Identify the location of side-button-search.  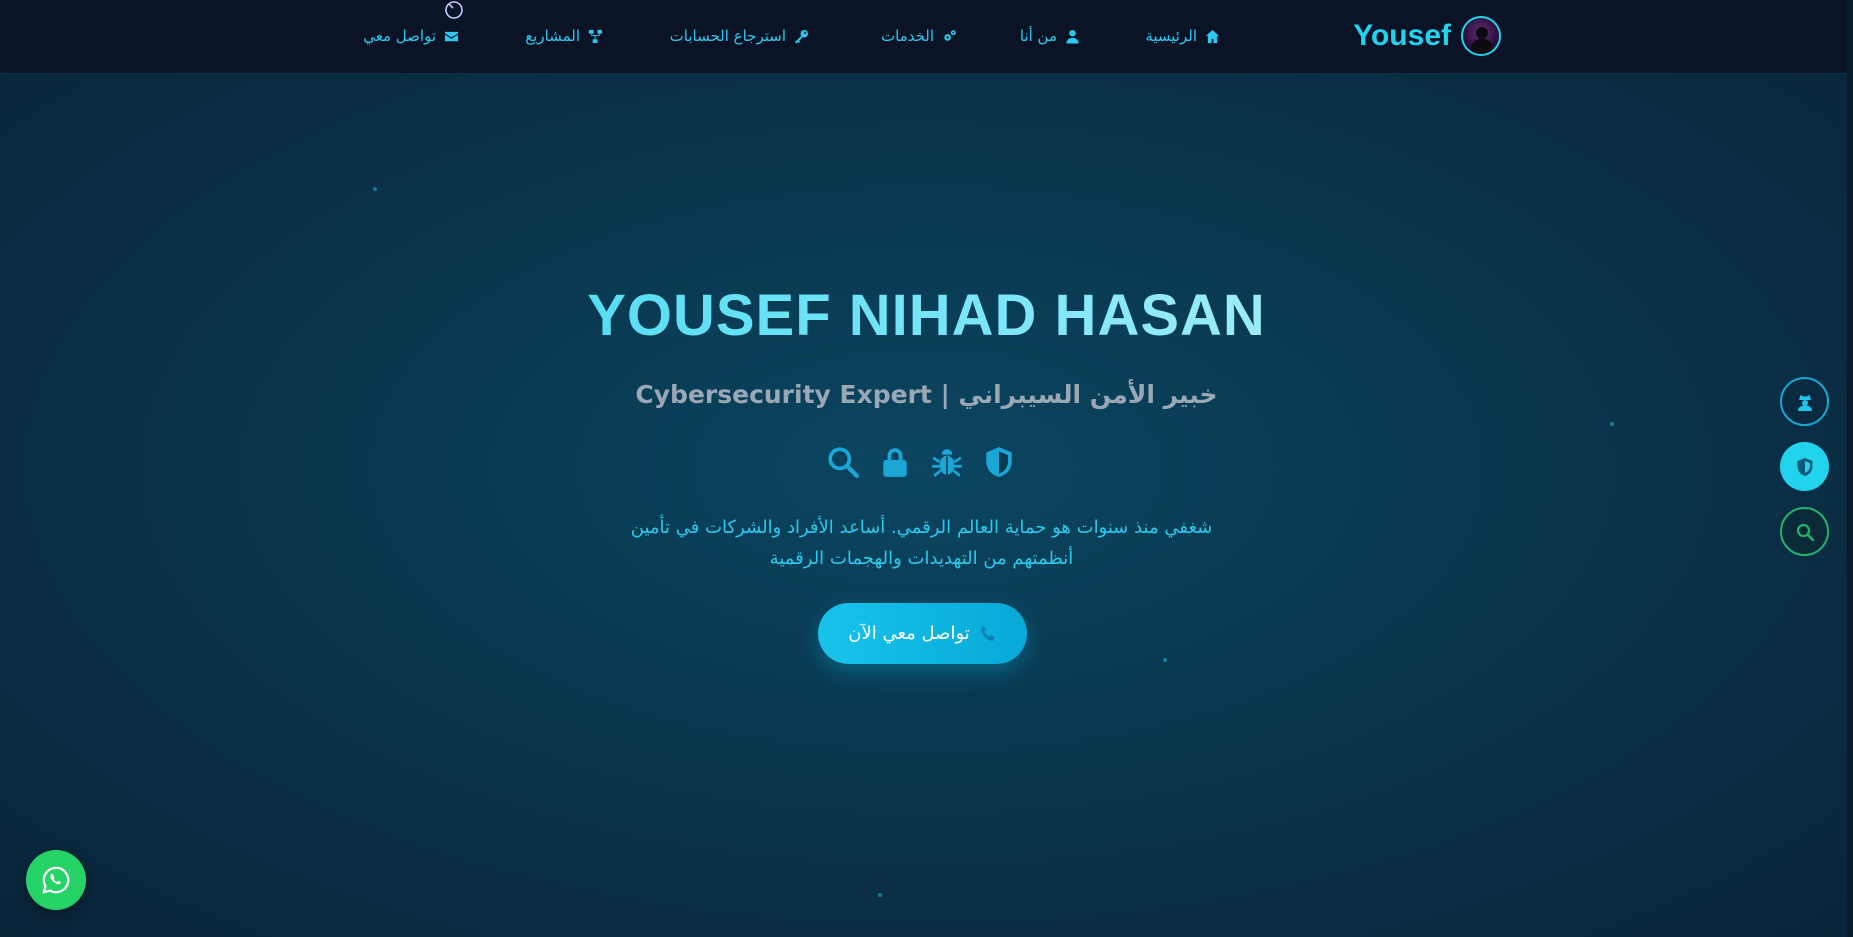
(1804, 531).